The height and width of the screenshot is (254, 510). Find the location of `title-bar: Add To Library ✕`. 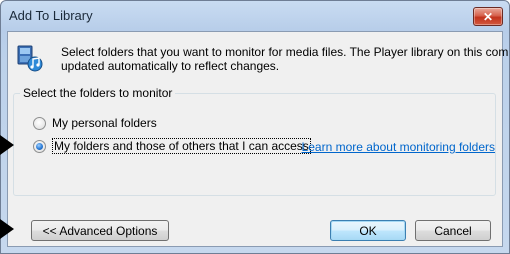

title-bar: Add To Library ✕ is located at coordinates (255, 16).